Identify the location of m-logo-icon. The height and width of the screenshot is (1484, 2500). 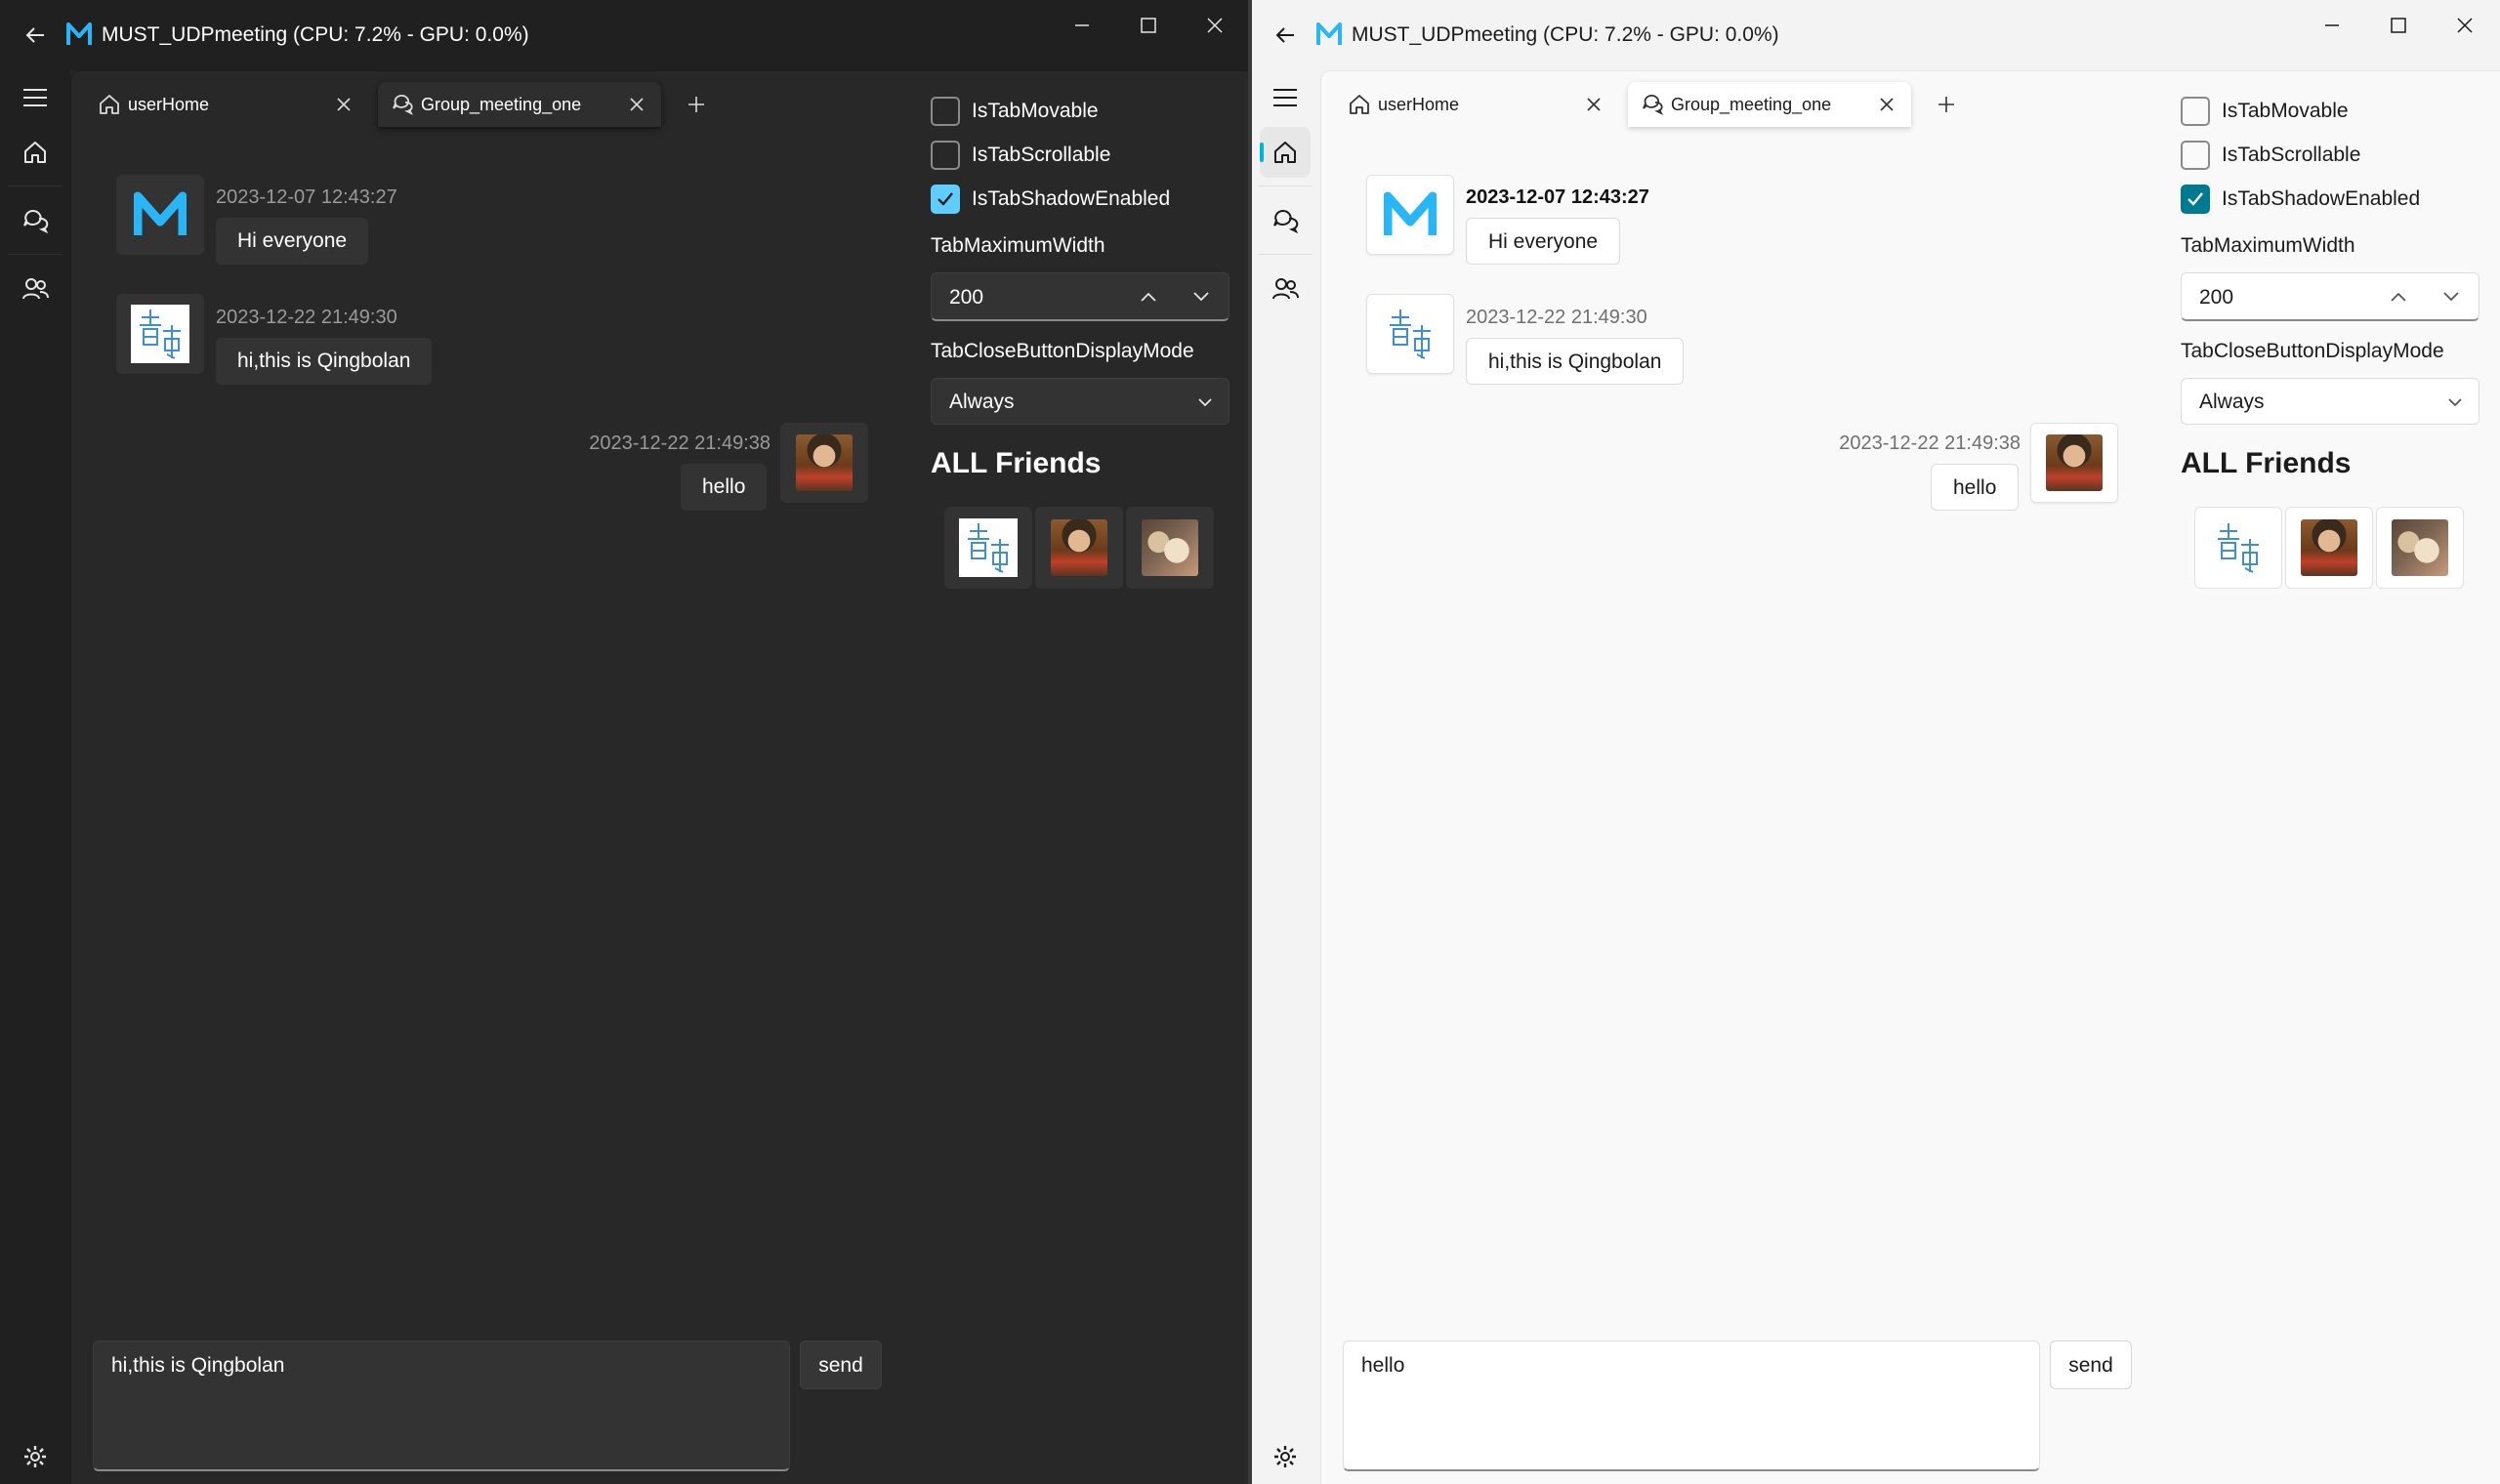
(1410, 213).